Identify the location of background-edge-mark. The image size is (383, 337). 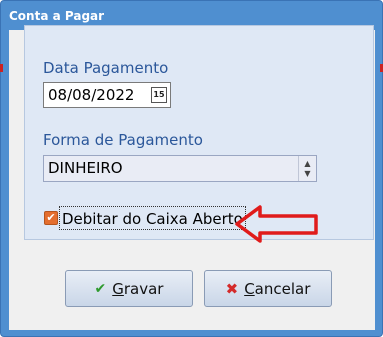
(1, 68).